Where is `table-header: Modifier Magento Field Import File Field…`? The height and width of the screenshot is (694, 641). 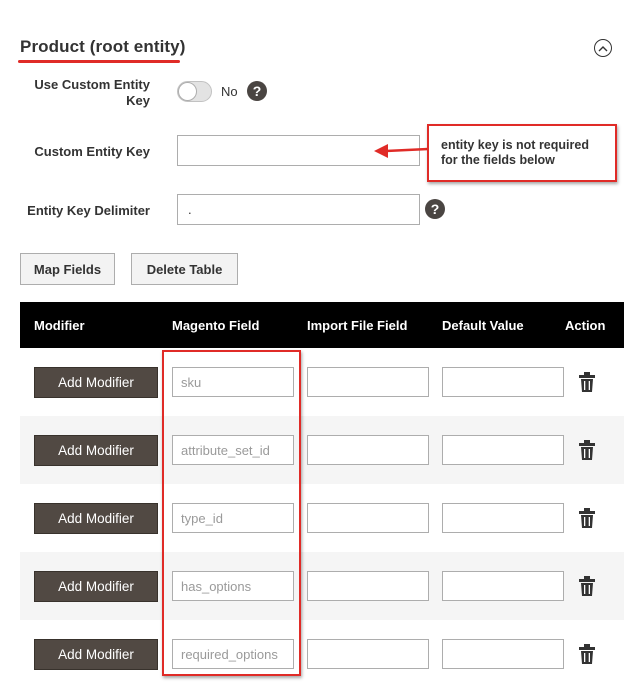
table-header: Modifier Magento Field Import File Field… is located at coordinates (322, 325).